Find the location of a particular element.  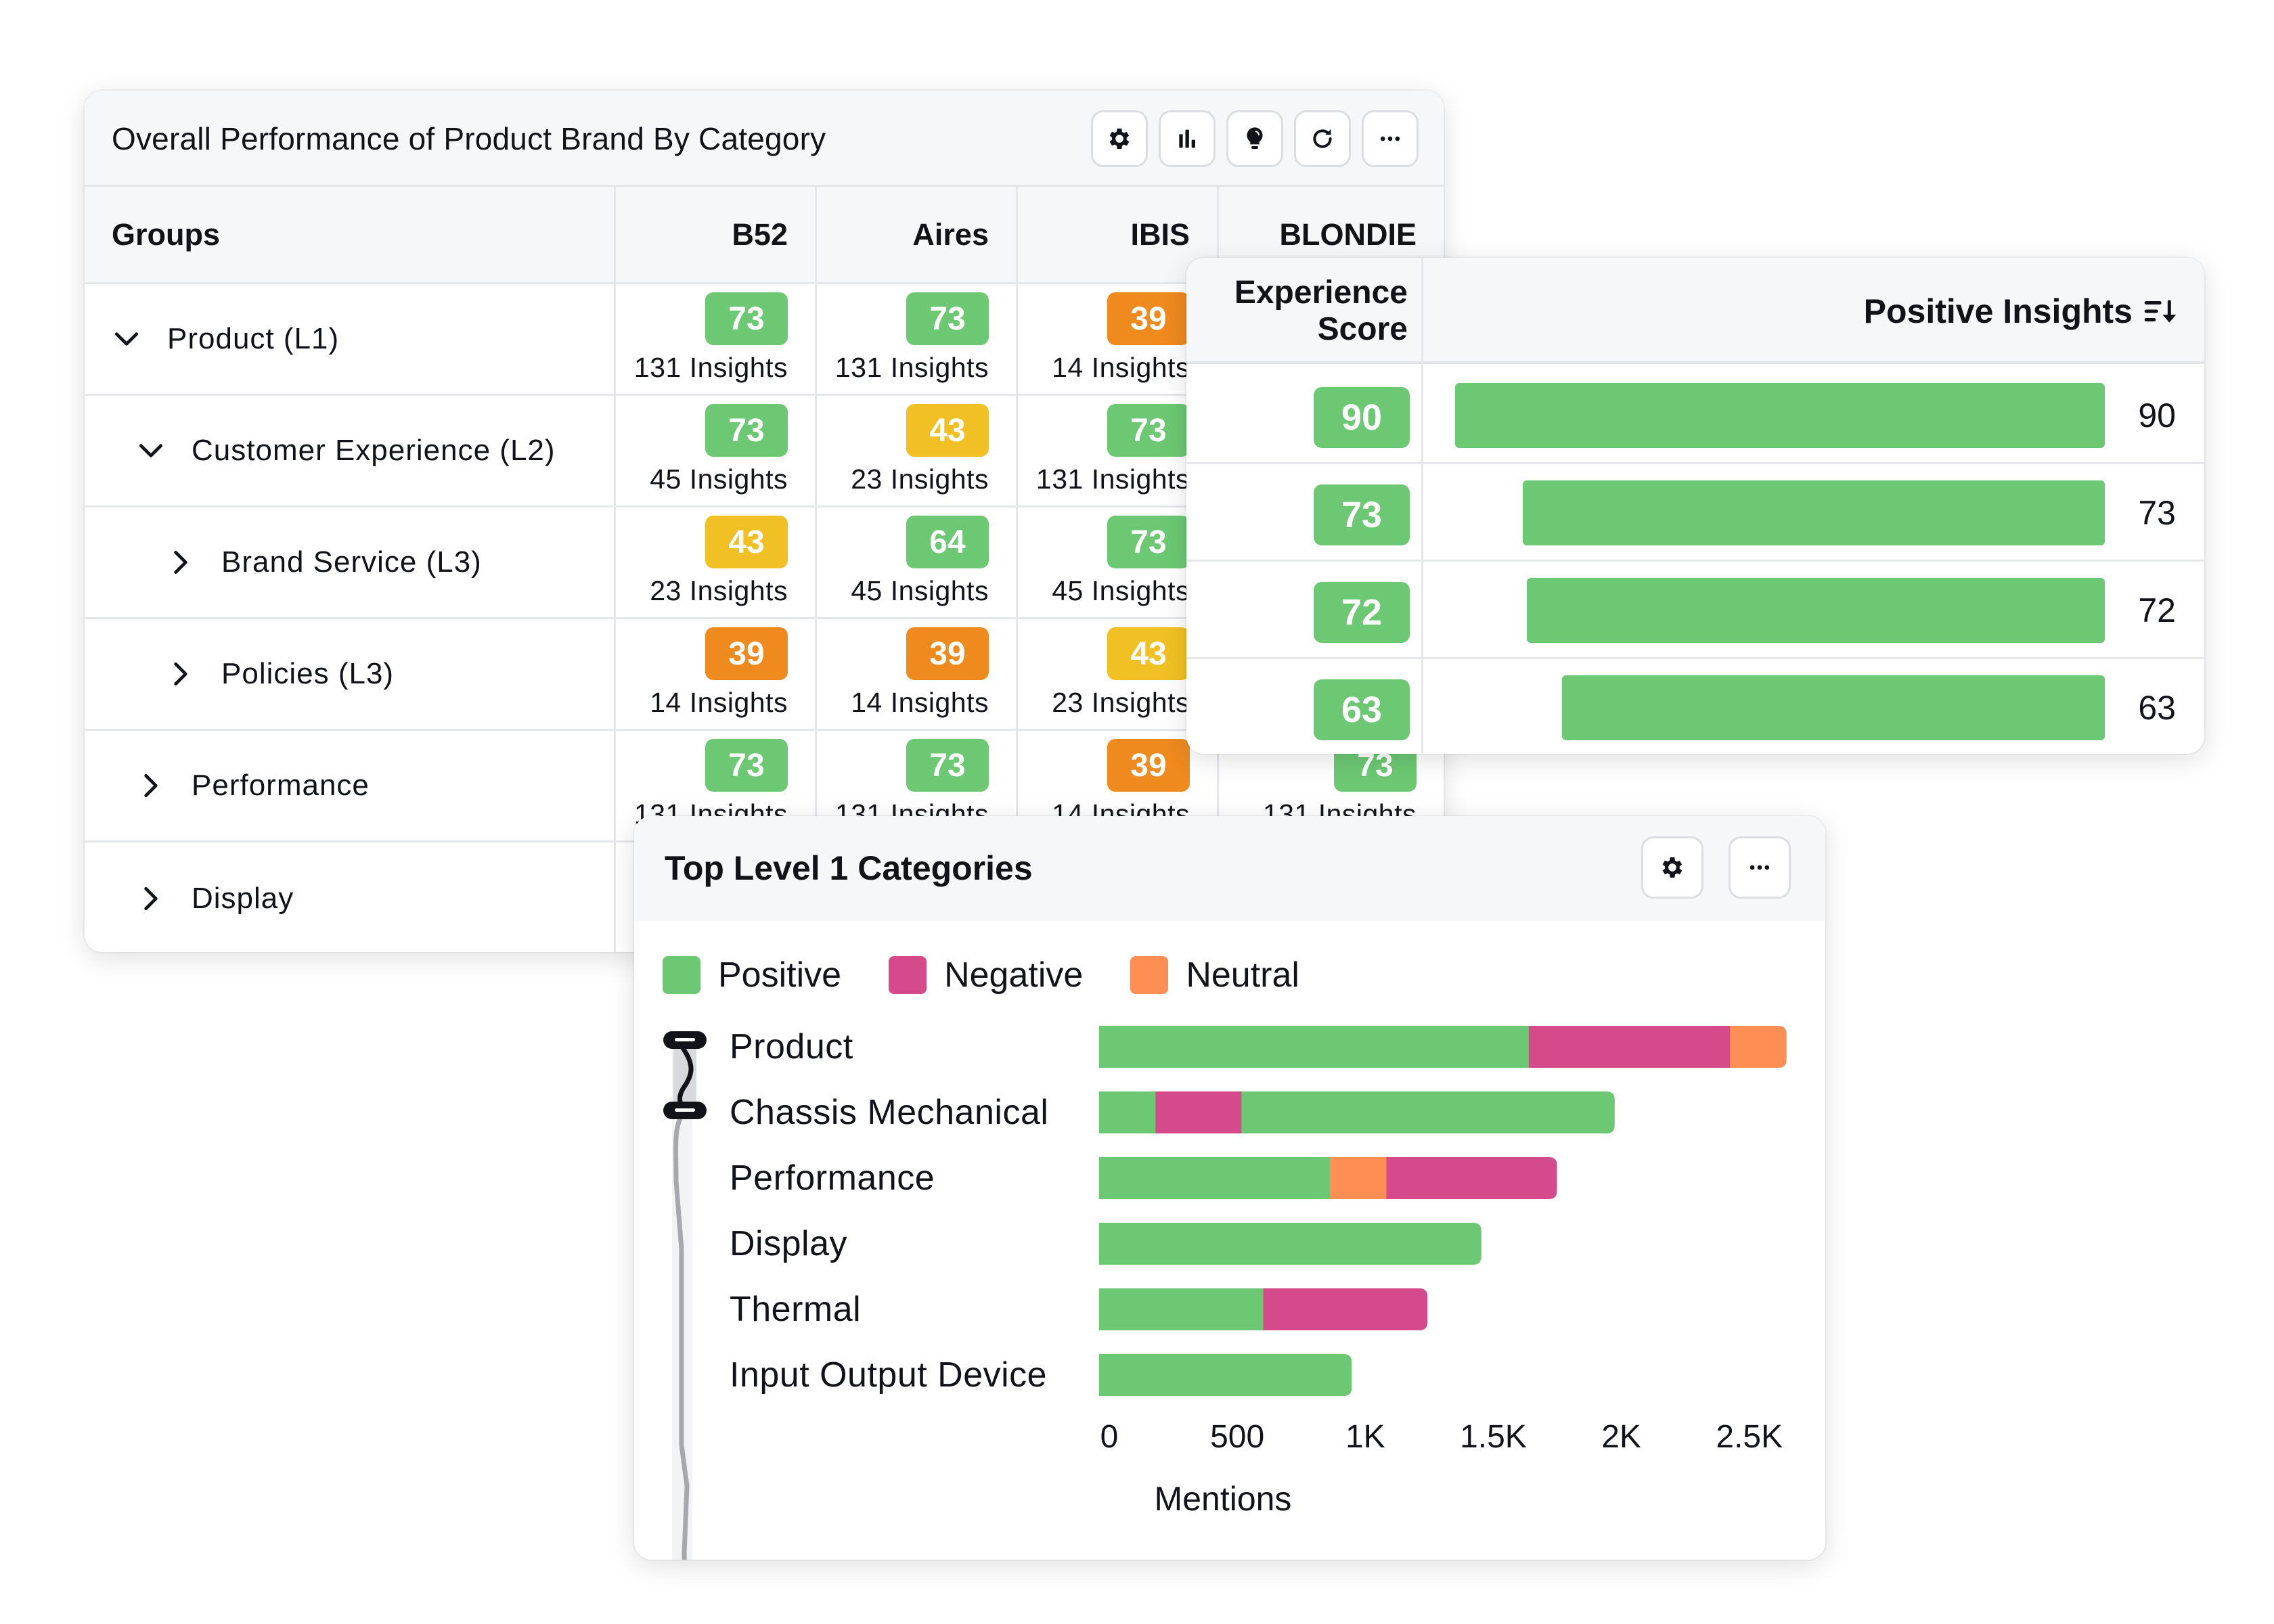

bar-group-input-output-device is located at coordinates (1225, 1375).